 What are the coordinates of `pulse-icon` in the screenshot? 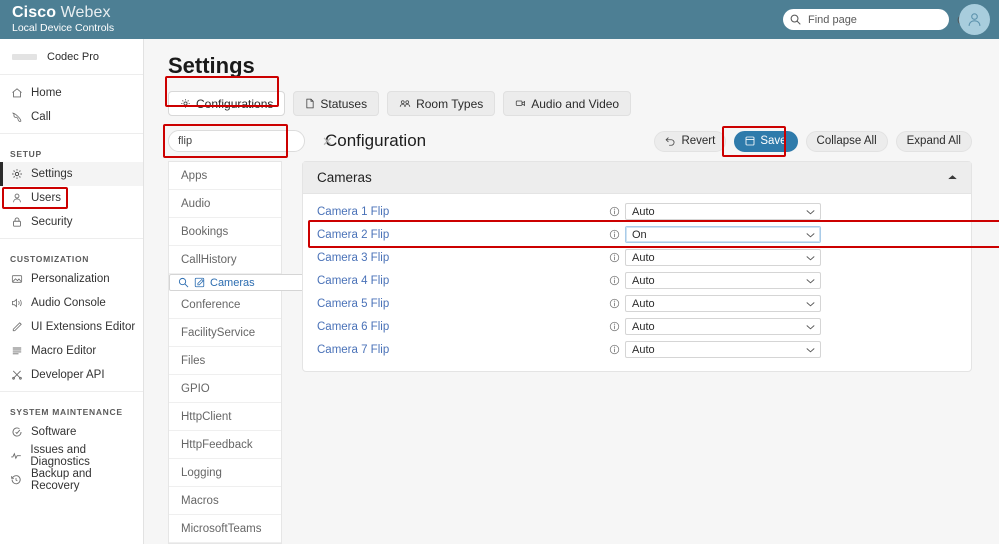 It's located at (16, 456).